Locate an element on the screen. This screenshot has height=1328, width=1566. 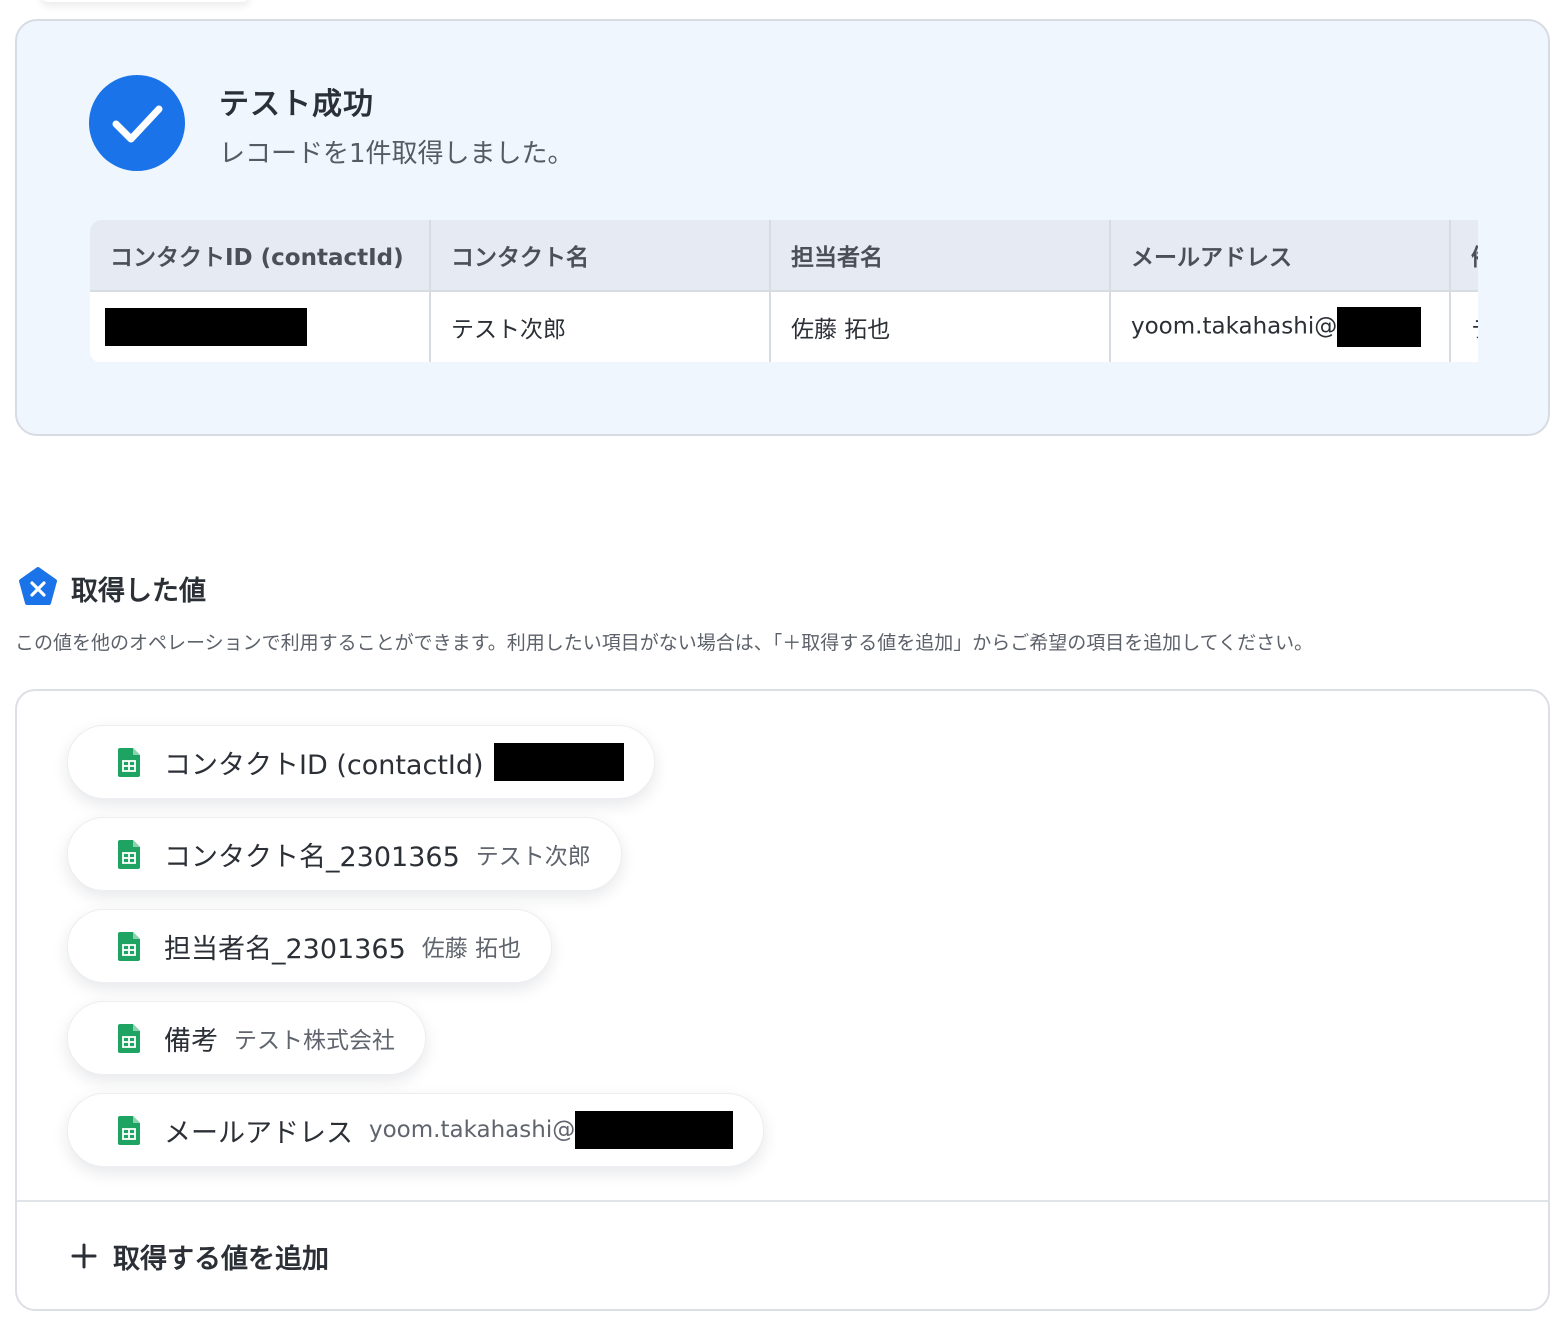
plus-icon is located at coordinates (84, 1256).